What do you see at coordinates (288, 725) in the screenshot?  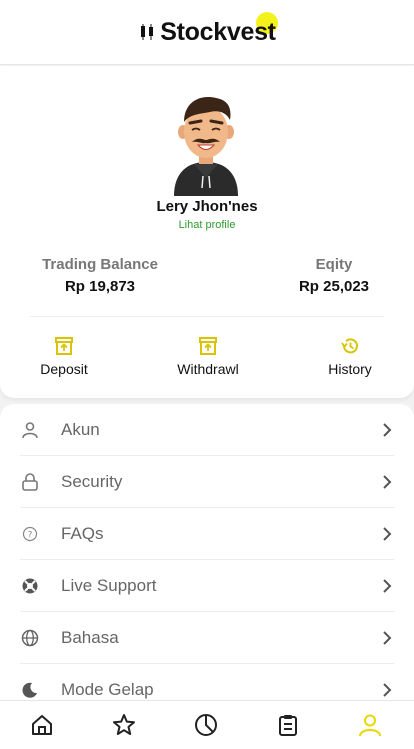 I see `clipboard-icon` at bounding box center [288, 725].